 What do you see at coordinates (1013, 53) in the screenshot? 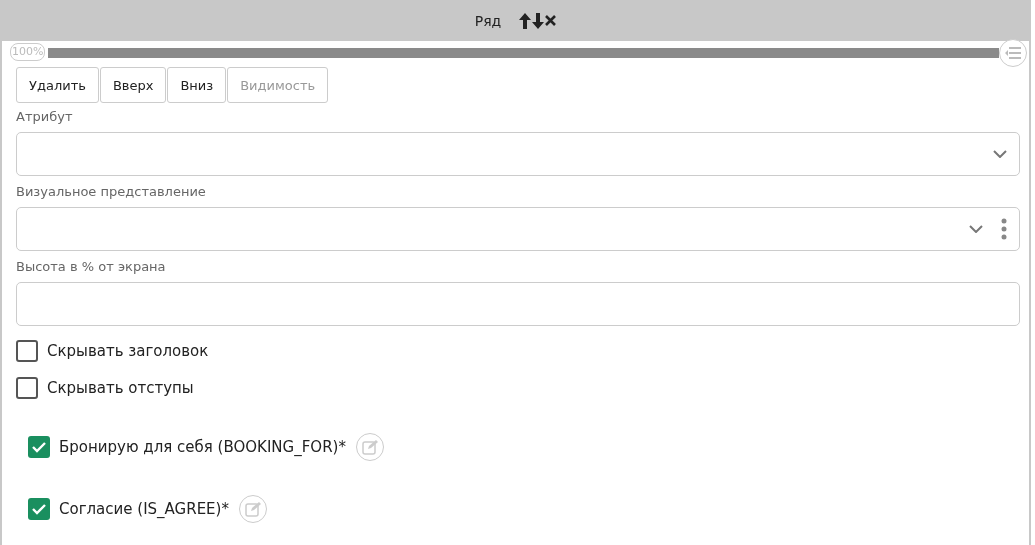
I see `list-icon` at bounding box center [1013, 53].